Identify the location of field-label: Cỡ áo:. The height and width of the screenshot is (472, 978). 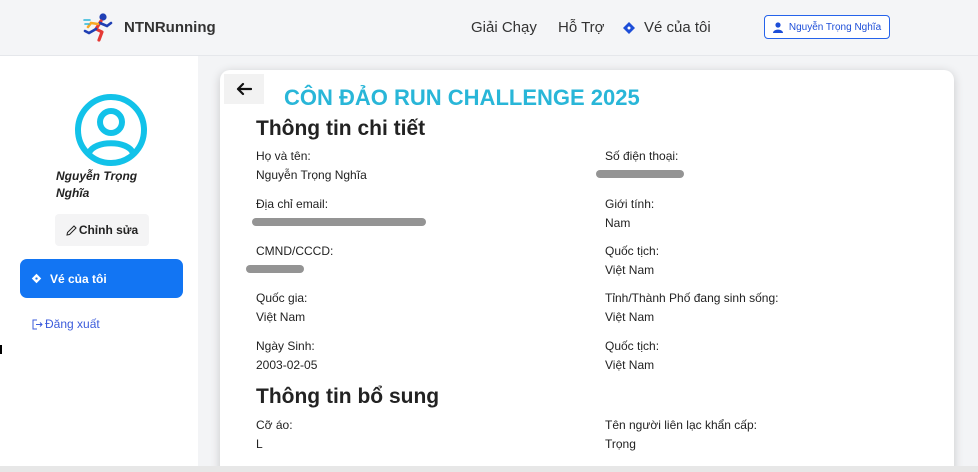
(274, 425).